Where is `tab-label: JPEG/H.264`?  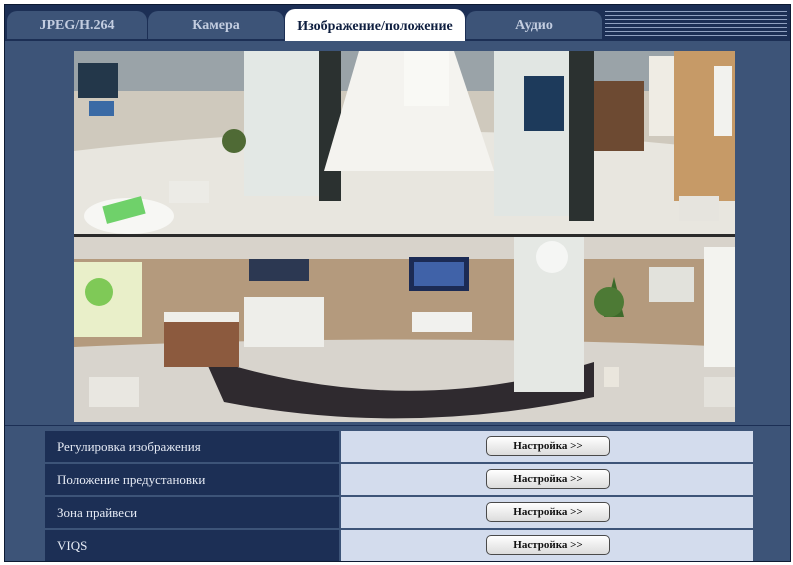 tab-label: JPEG/H.264 is located at coordinates (77, 25).